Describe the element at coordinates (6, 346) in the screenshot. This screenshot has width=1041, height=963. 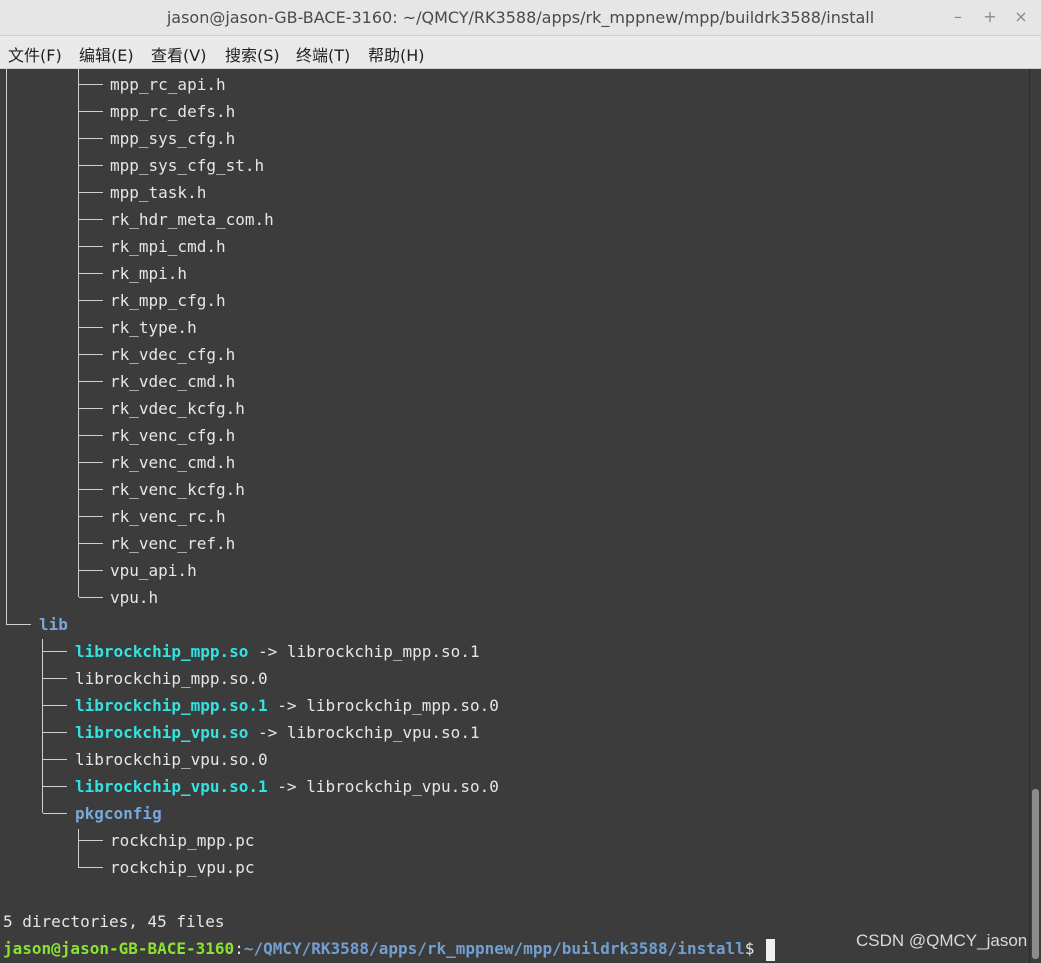
I see `tree-guide-root` at that location.